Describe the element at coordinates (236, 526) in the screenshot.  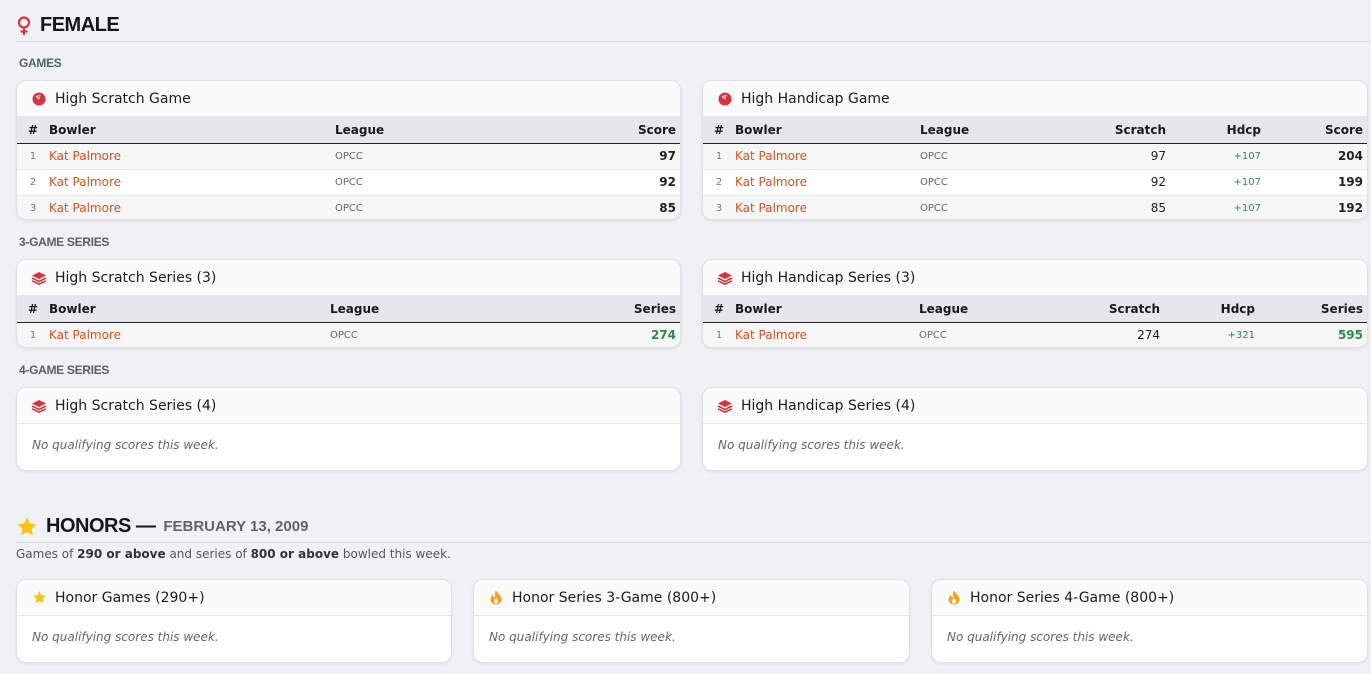
I see `honors-date: FEBRUARY 13, 2009` at that location.